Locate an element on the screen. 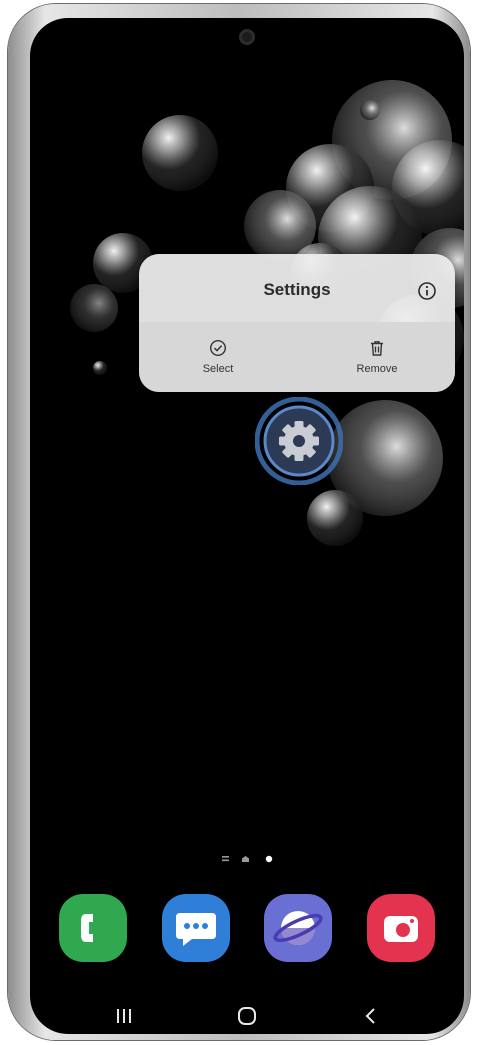  remove-label: Remove is located at coordinates (377, 369).